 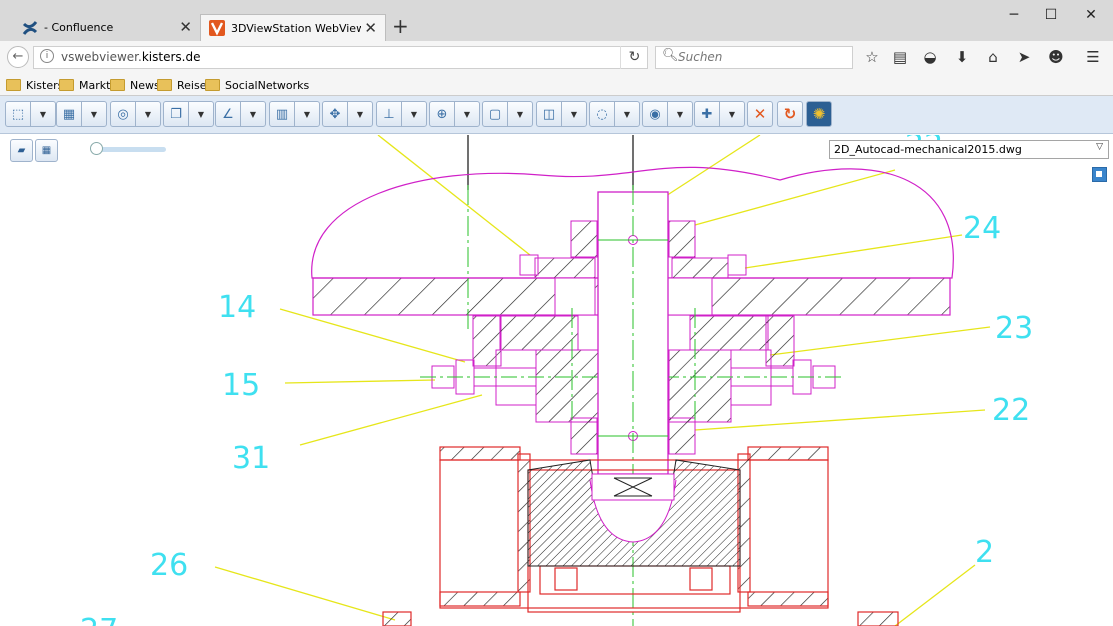 What do you see at coordinates (1099, 147) in the screenshot?
I see `chevron-down-icon: ▽` at bounding box center [1099, 147].